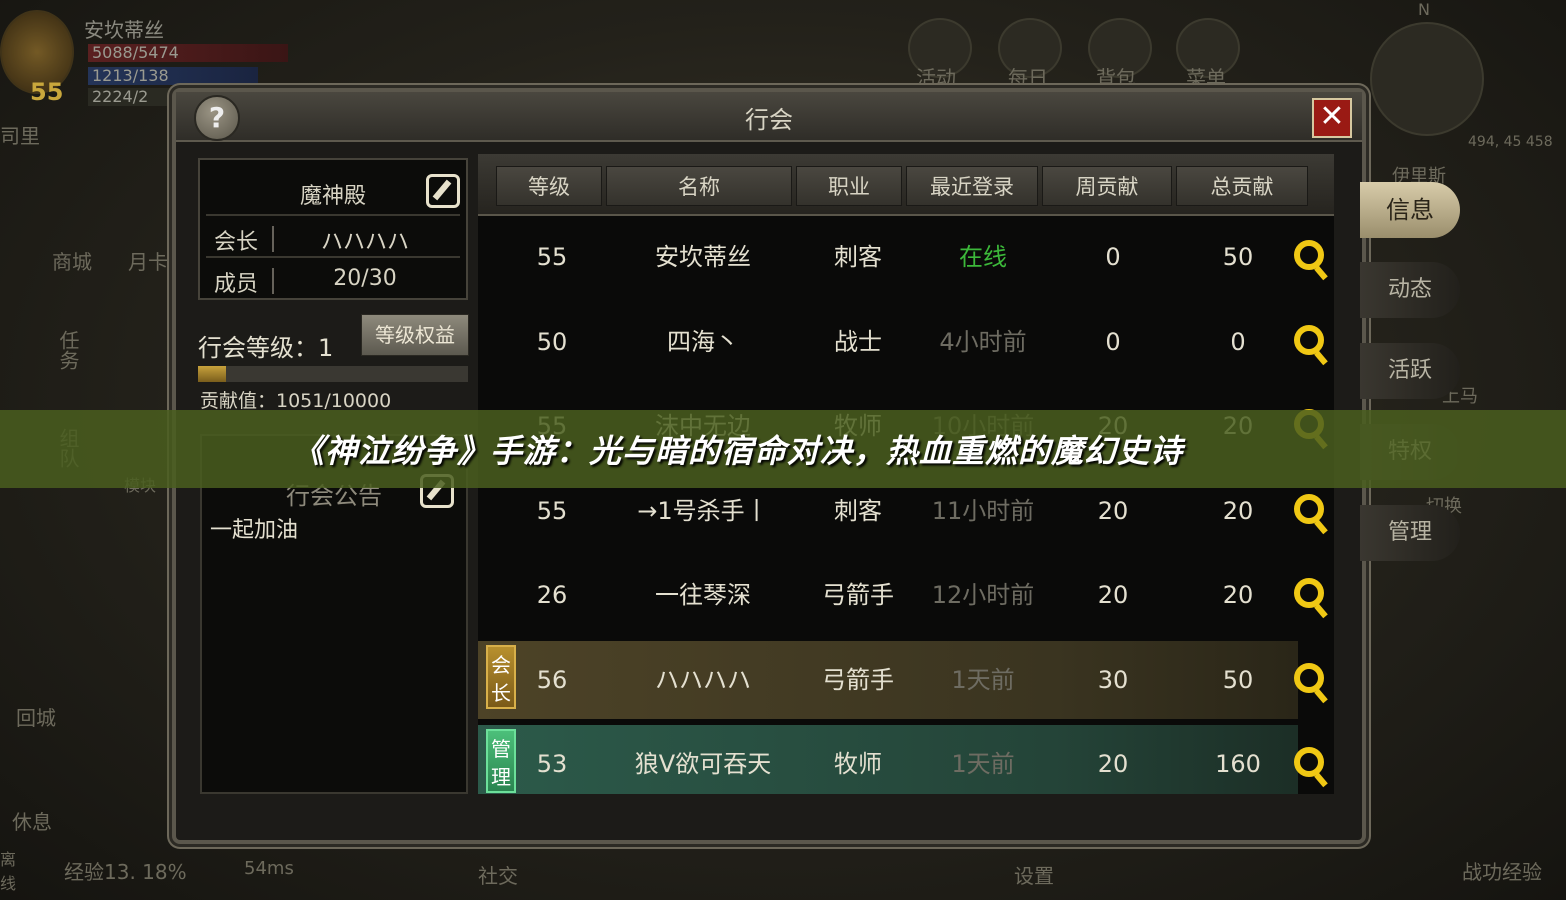 This screenshot has width=1566, height=900. What do you see at coordinates (266, 348) in the screenshot?
I see `guild-level: 行会等级：1` at bounding box center [266, 348].